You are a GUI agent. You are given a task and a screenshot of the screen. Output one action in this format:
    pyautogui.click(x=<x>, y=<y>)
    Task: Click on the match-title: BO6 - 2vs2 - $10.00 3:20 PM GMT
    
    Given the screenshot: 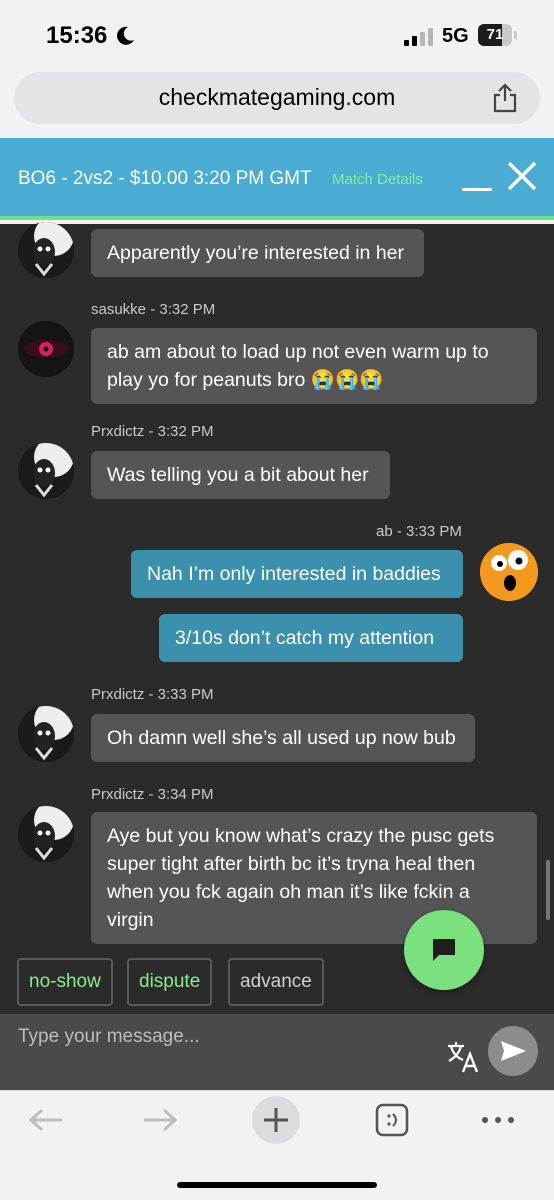 What is the action you would take?
    pyautogui.click(x=165, y=178)
    